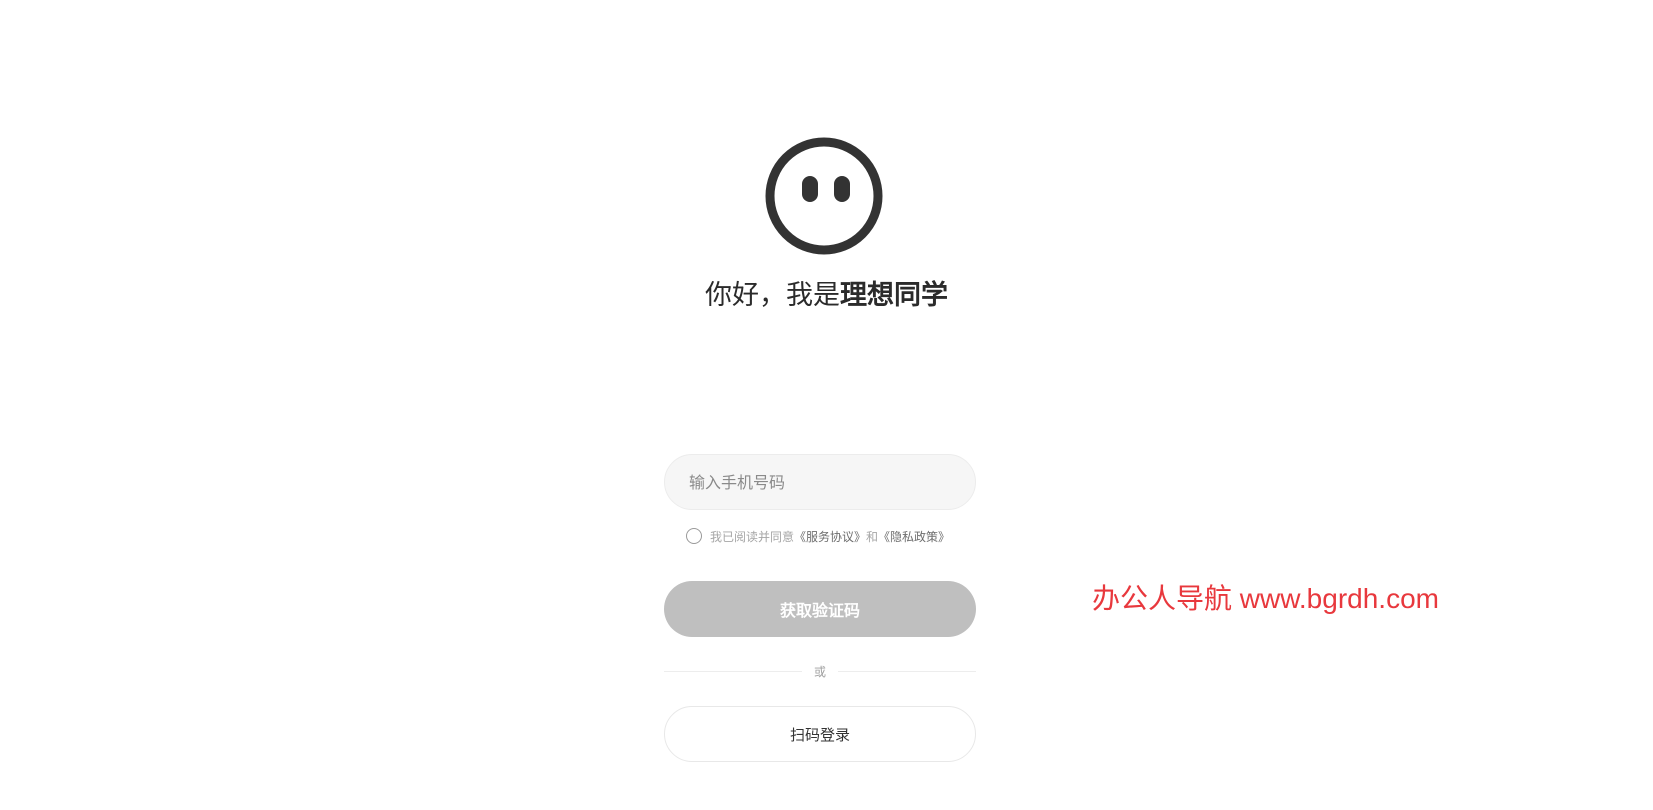 The image size is (1653, 810). I want to click on or-divider: 或, so click(820, 671).